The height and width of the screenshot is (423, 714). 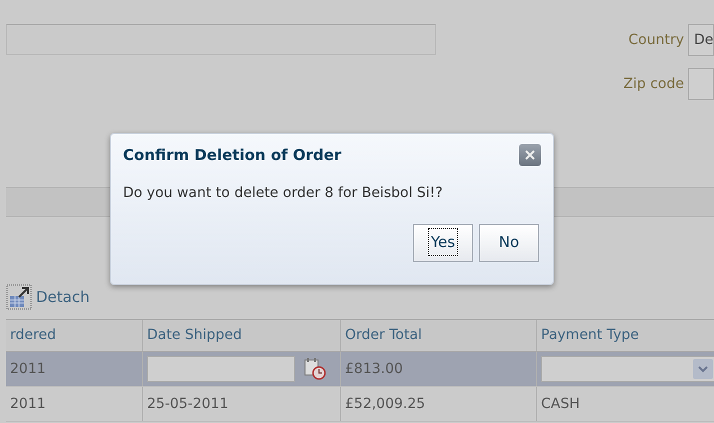 I want to click on table-cell: £813.00, so click(x=438, y=369).